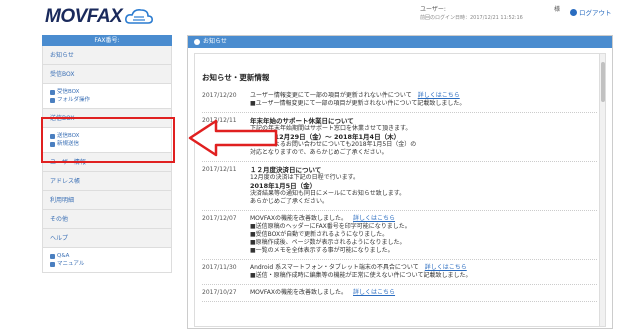 Image resolution: width=640 pixels, height=329 pixels. I want to click on news-date: 2017/12/07, so click(219, 218).